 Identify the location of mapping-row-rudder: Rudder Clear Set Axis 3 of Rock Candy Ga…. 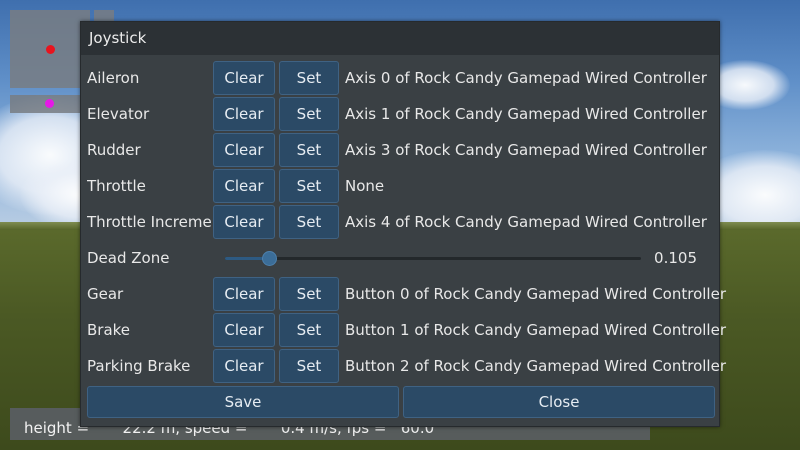
(401, 150).